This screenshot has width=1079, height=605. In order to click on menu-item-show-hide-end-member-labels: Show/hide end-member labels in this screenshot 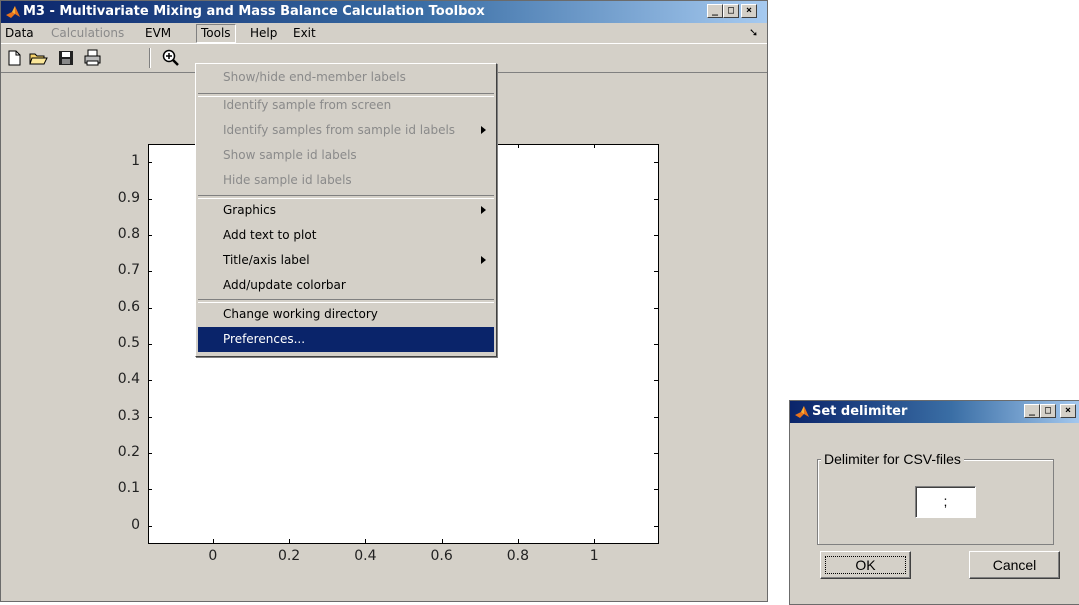, I will do `click(346, 77)`.